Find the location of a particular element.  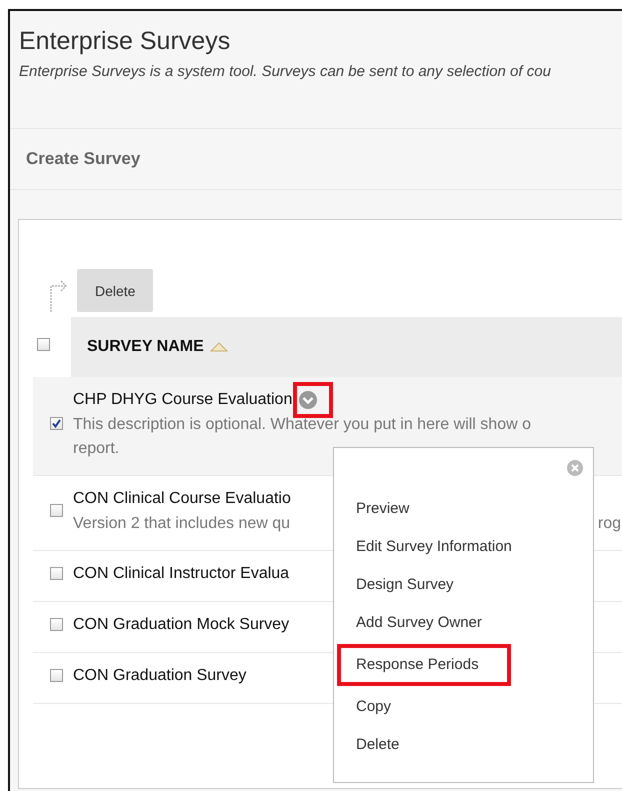

survey-name: CON Clinical Instructor Evalua is located at coordinates (181, 574).